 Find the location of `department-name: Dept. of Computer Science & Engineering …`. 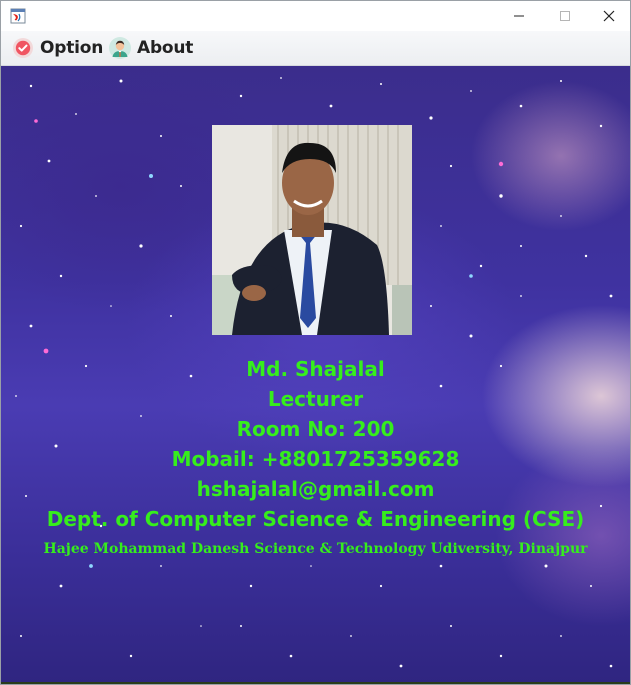

department-name: Dept. of Computer Science & Engineering … is located at coordinates (315, 519).